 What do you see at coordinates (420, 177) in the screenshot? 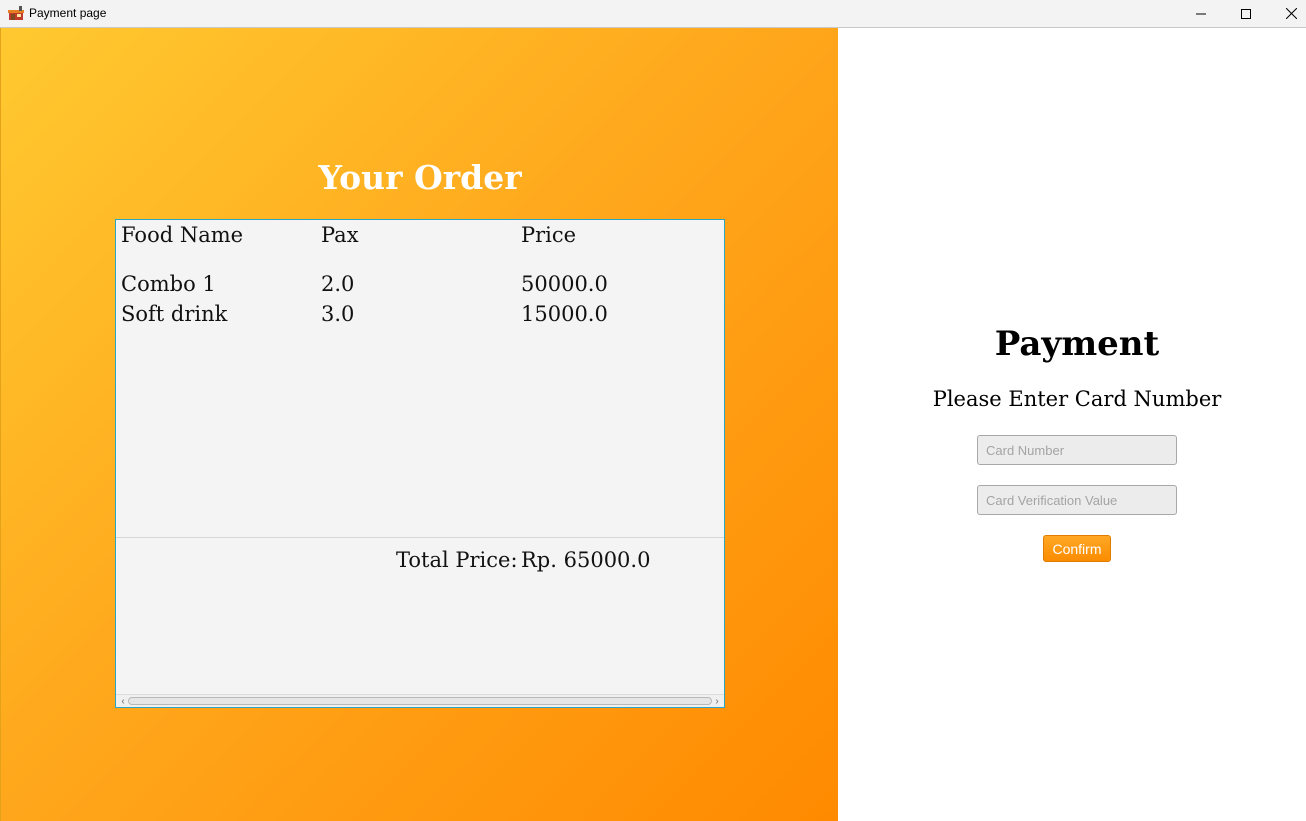
I see `order-title: Your Order` at bounding box center [420, 177].